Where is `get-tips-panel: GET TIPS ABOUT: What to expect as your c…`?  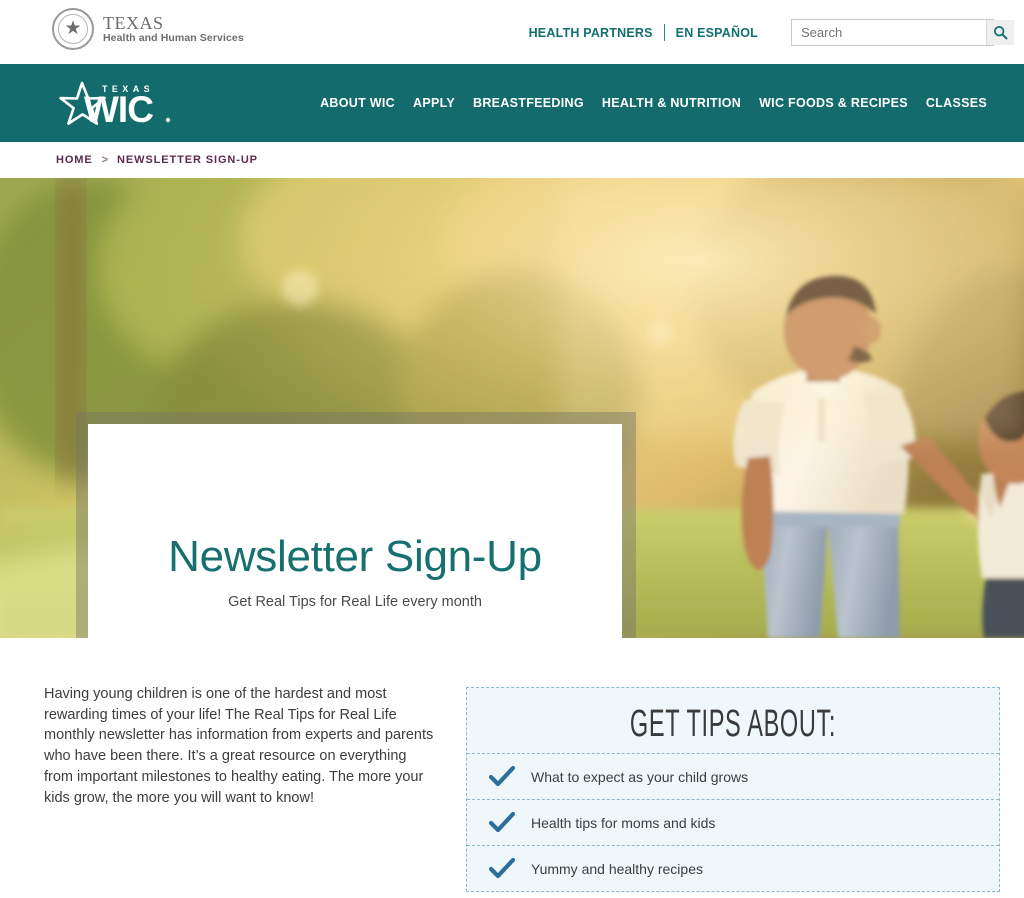
get-tips-panel: GET TIPS ABOUT: What to expect as your c… is located at coordinates (733, 789).